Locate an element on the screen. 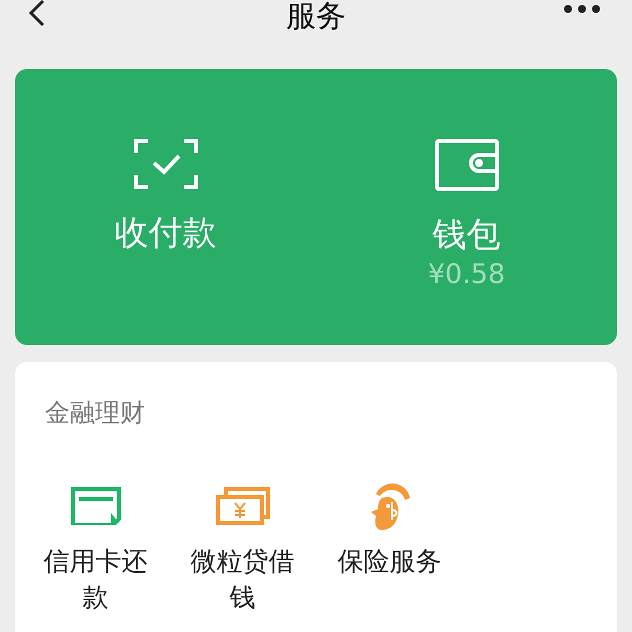 Image resolution: width=632 pixels, height=632 pixels. back-icon is located at coordinates (36, 13).